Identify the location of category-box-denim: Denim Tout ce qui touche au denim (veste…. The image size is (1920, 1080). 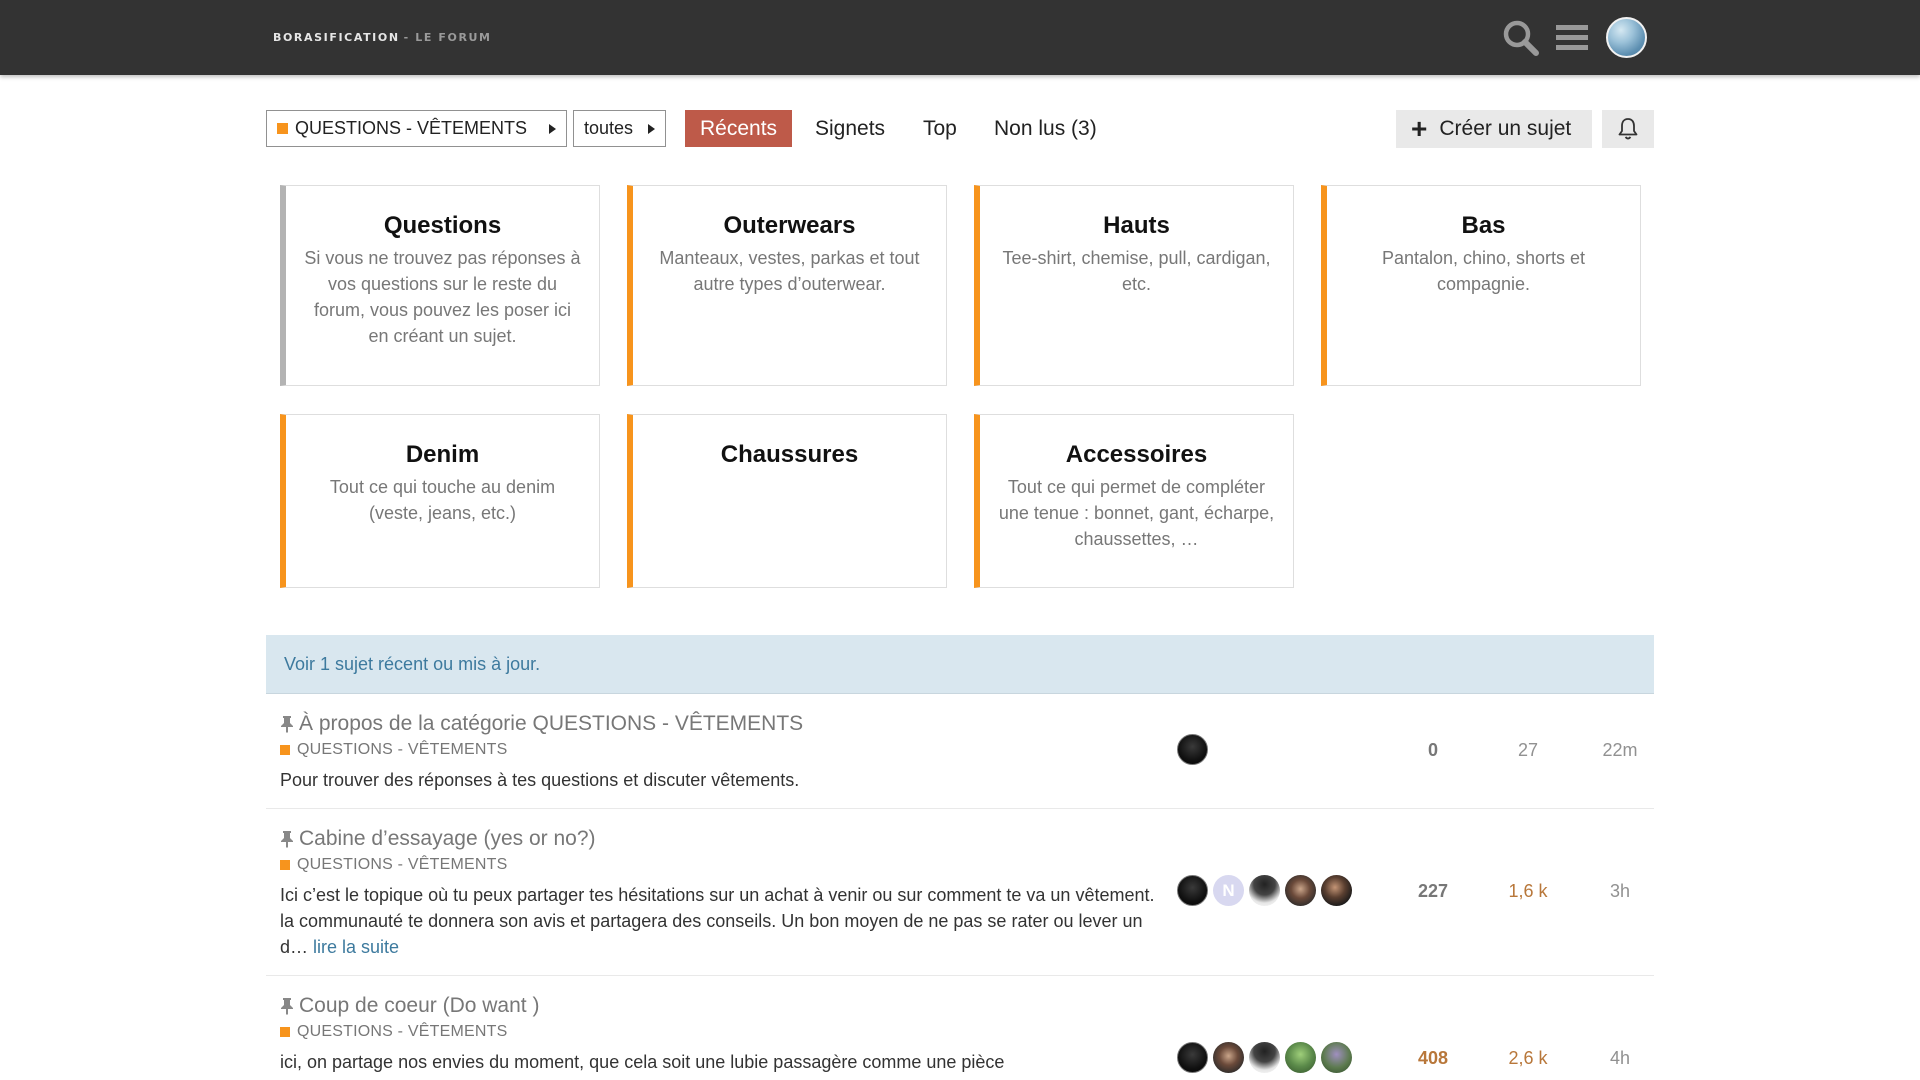
(440, 501).